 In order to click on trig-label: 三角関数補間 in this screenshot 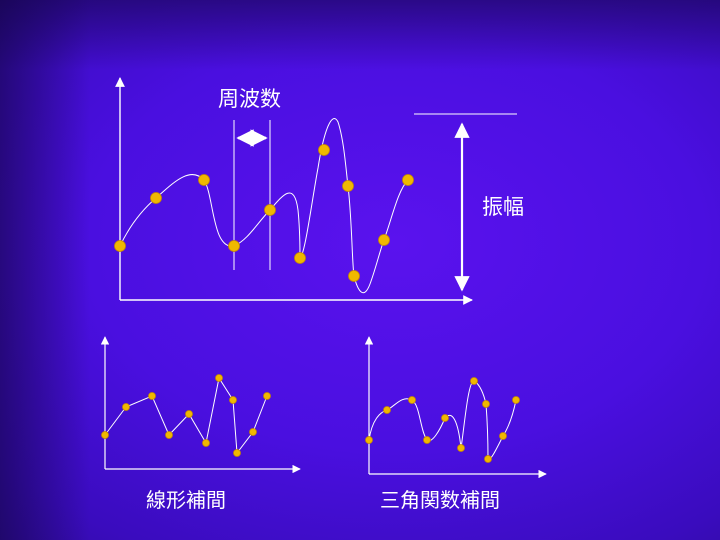, I will do `click(440, 500)`.